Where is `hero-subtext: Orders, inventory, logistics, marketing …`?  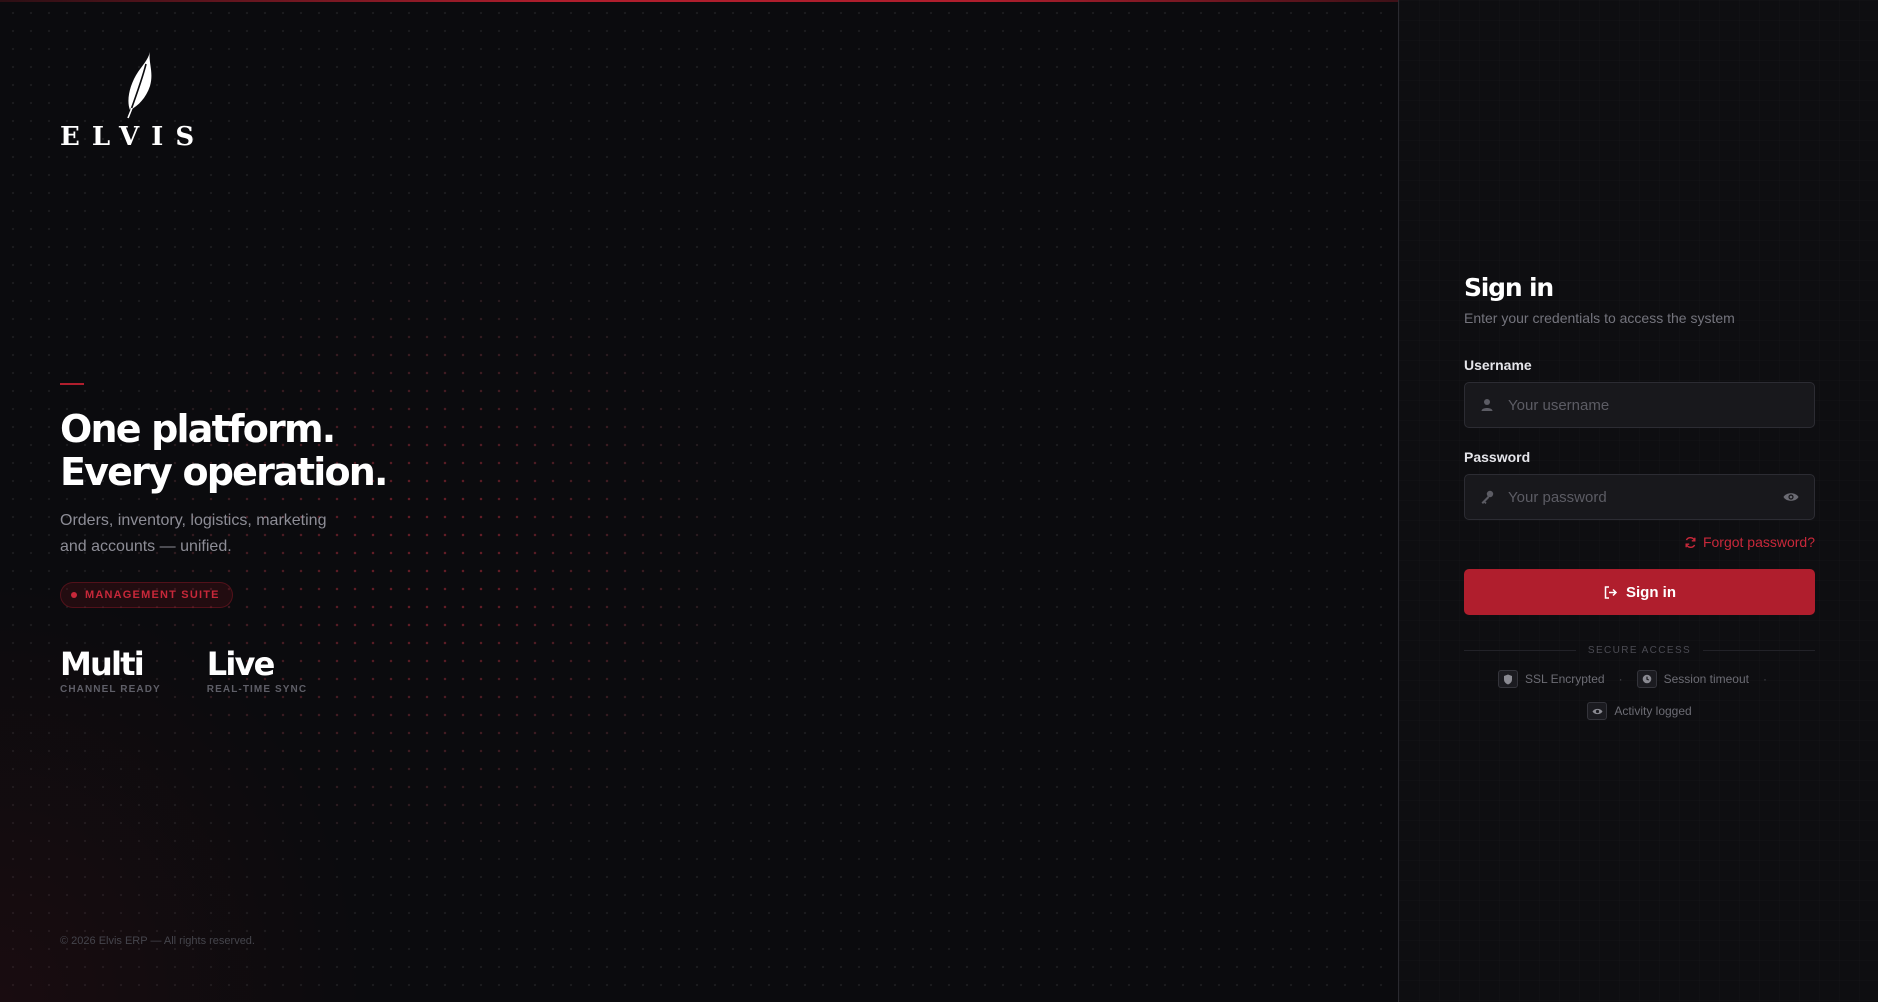 hero-subtext: Orders, inventory, logistics, marketing … is located at coordinates (193, 533).